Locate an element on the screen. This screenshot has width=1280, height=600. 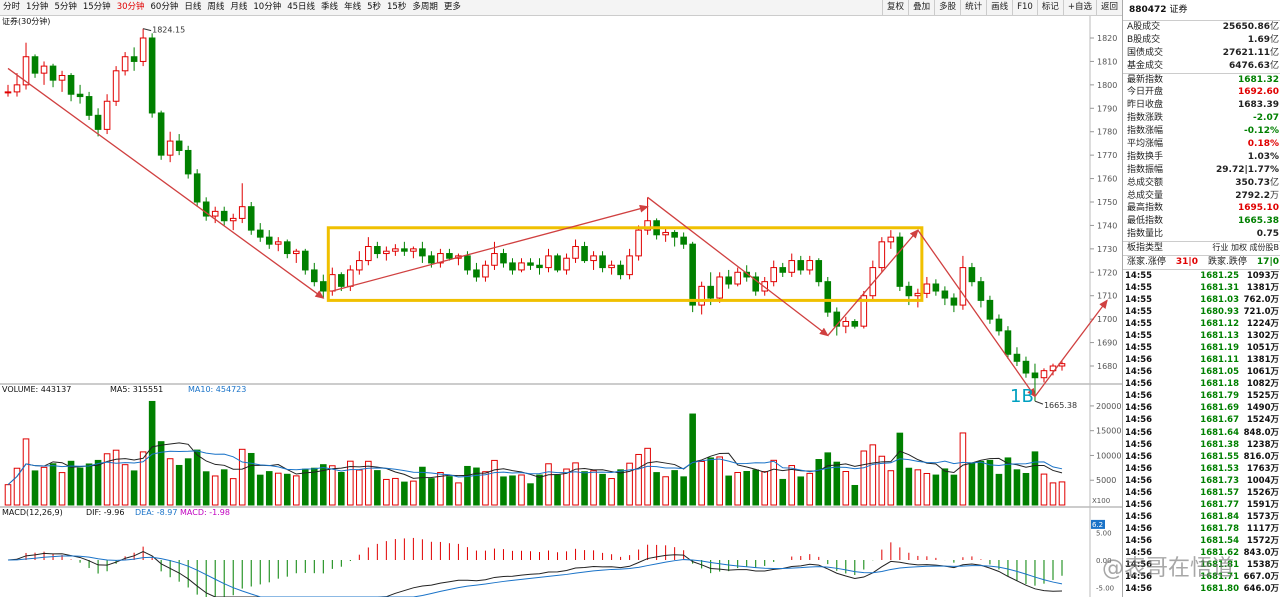
stat-label: 指数涨跌 is located at coordinates (1145, 118).